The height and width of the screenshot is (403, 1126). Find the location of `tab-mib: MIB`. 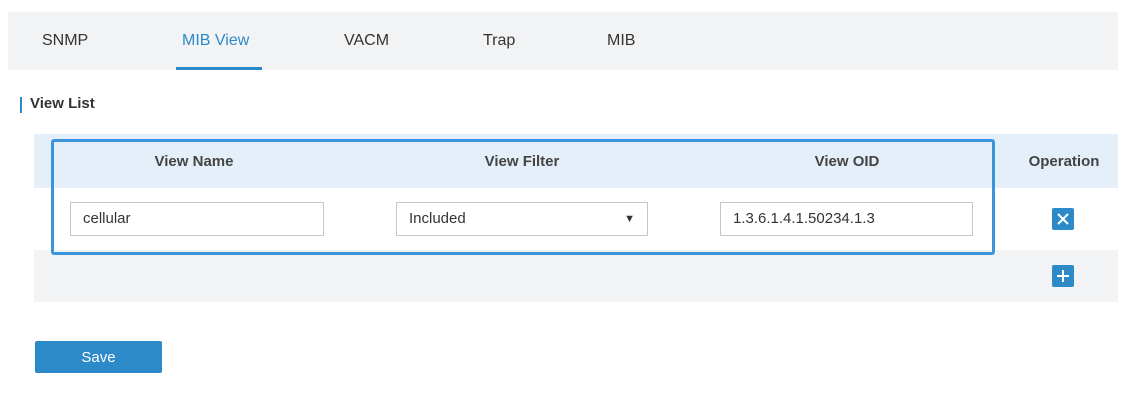

tab-mib: MIB is located at coordinates (621, 41).